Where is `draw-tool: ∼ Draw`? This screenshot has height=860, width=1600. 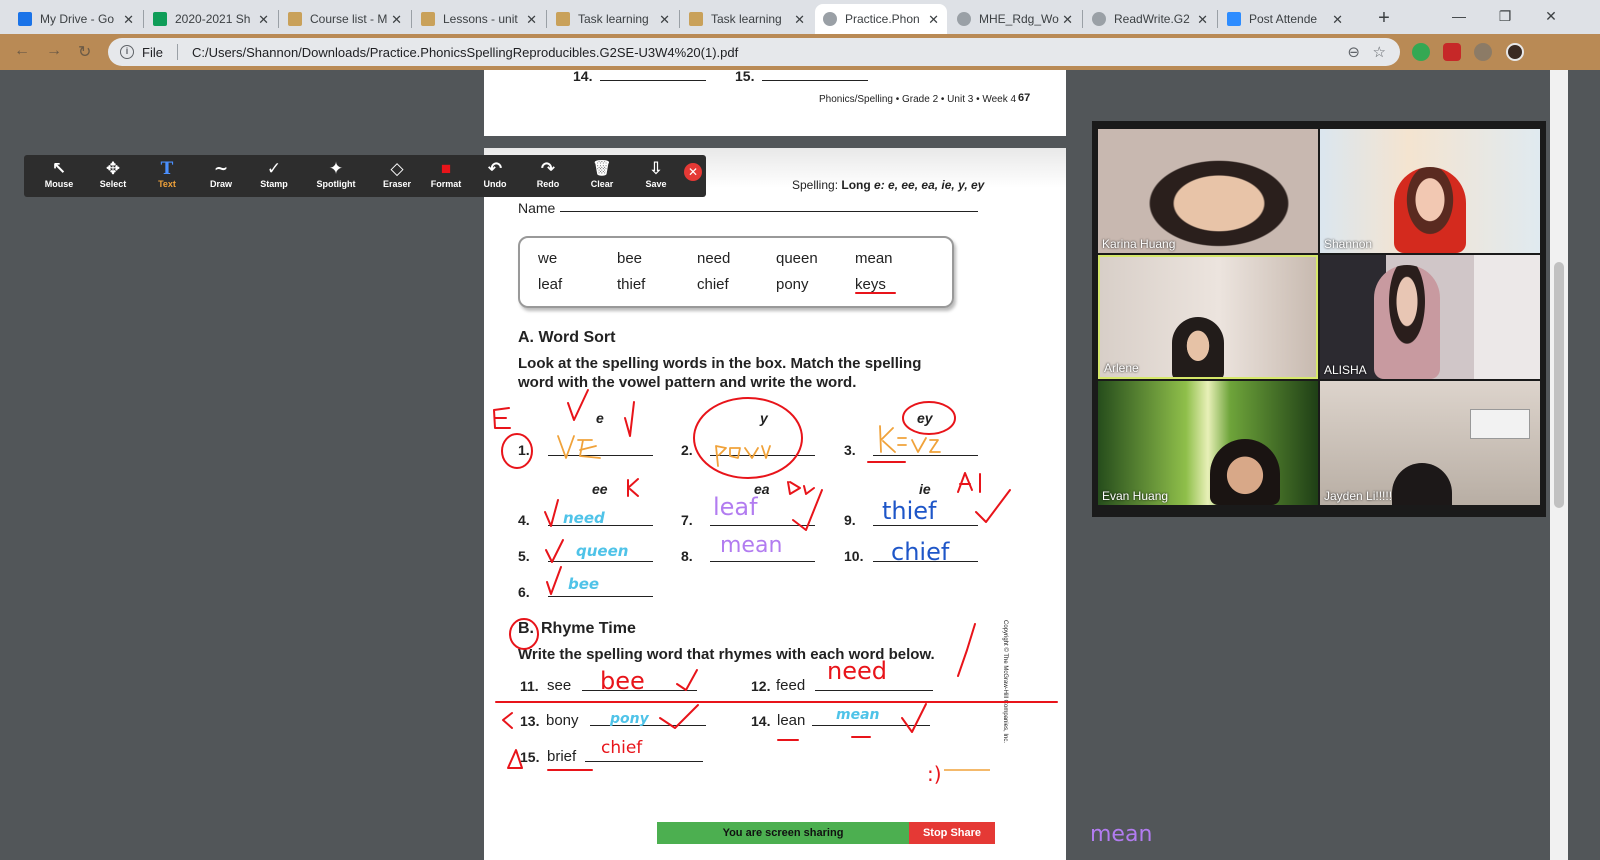
draw-tool: ∼ Draw is located at coordinates (221, 176).